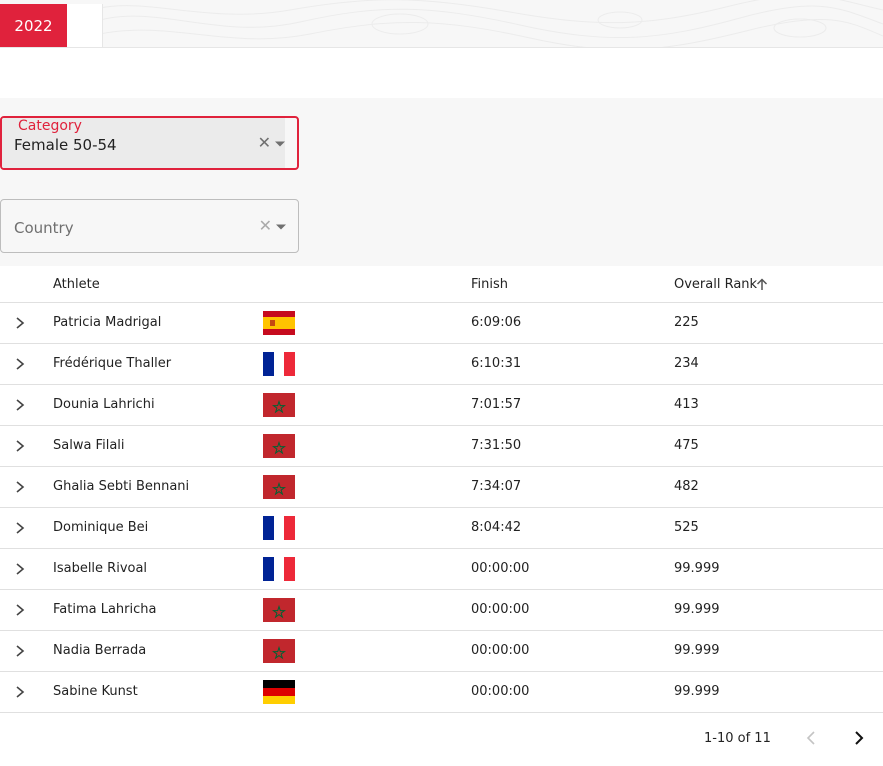  What do you see at coordinates (50, 126) in the screenshot?
I see `category-label: Category` at bounding box center [50, 126].